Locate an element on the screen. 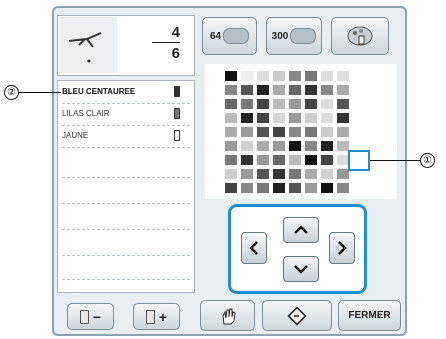  custom-palette-button is located at coordinates (360, 36).